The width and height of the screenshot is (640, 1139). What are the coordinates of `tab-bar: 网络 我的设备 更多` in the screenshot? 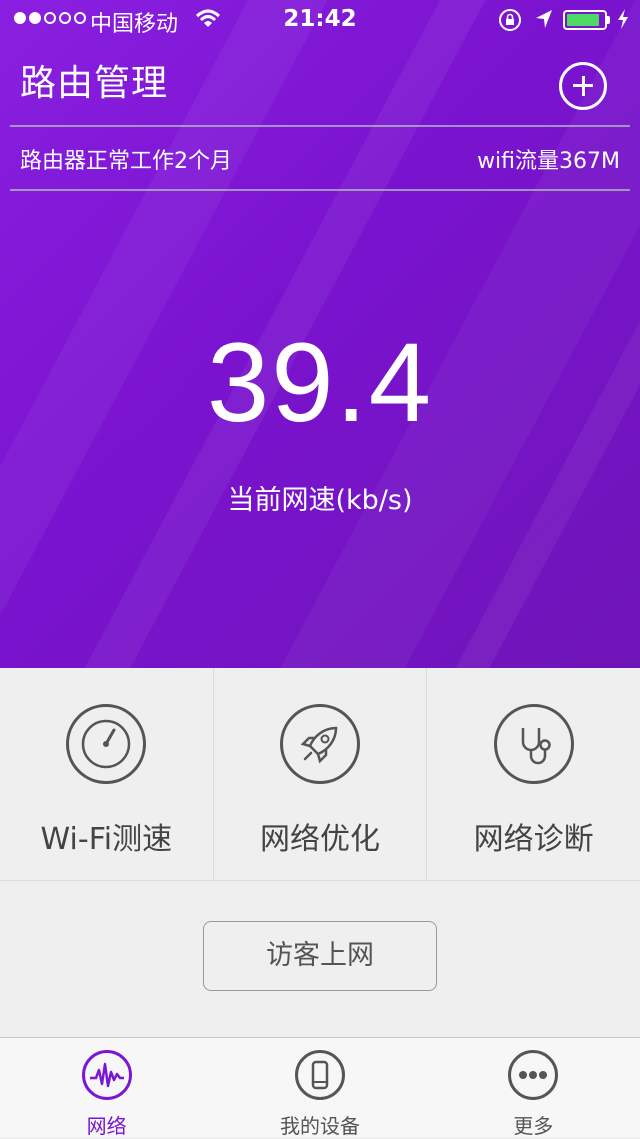 It's located at (320, 1087).